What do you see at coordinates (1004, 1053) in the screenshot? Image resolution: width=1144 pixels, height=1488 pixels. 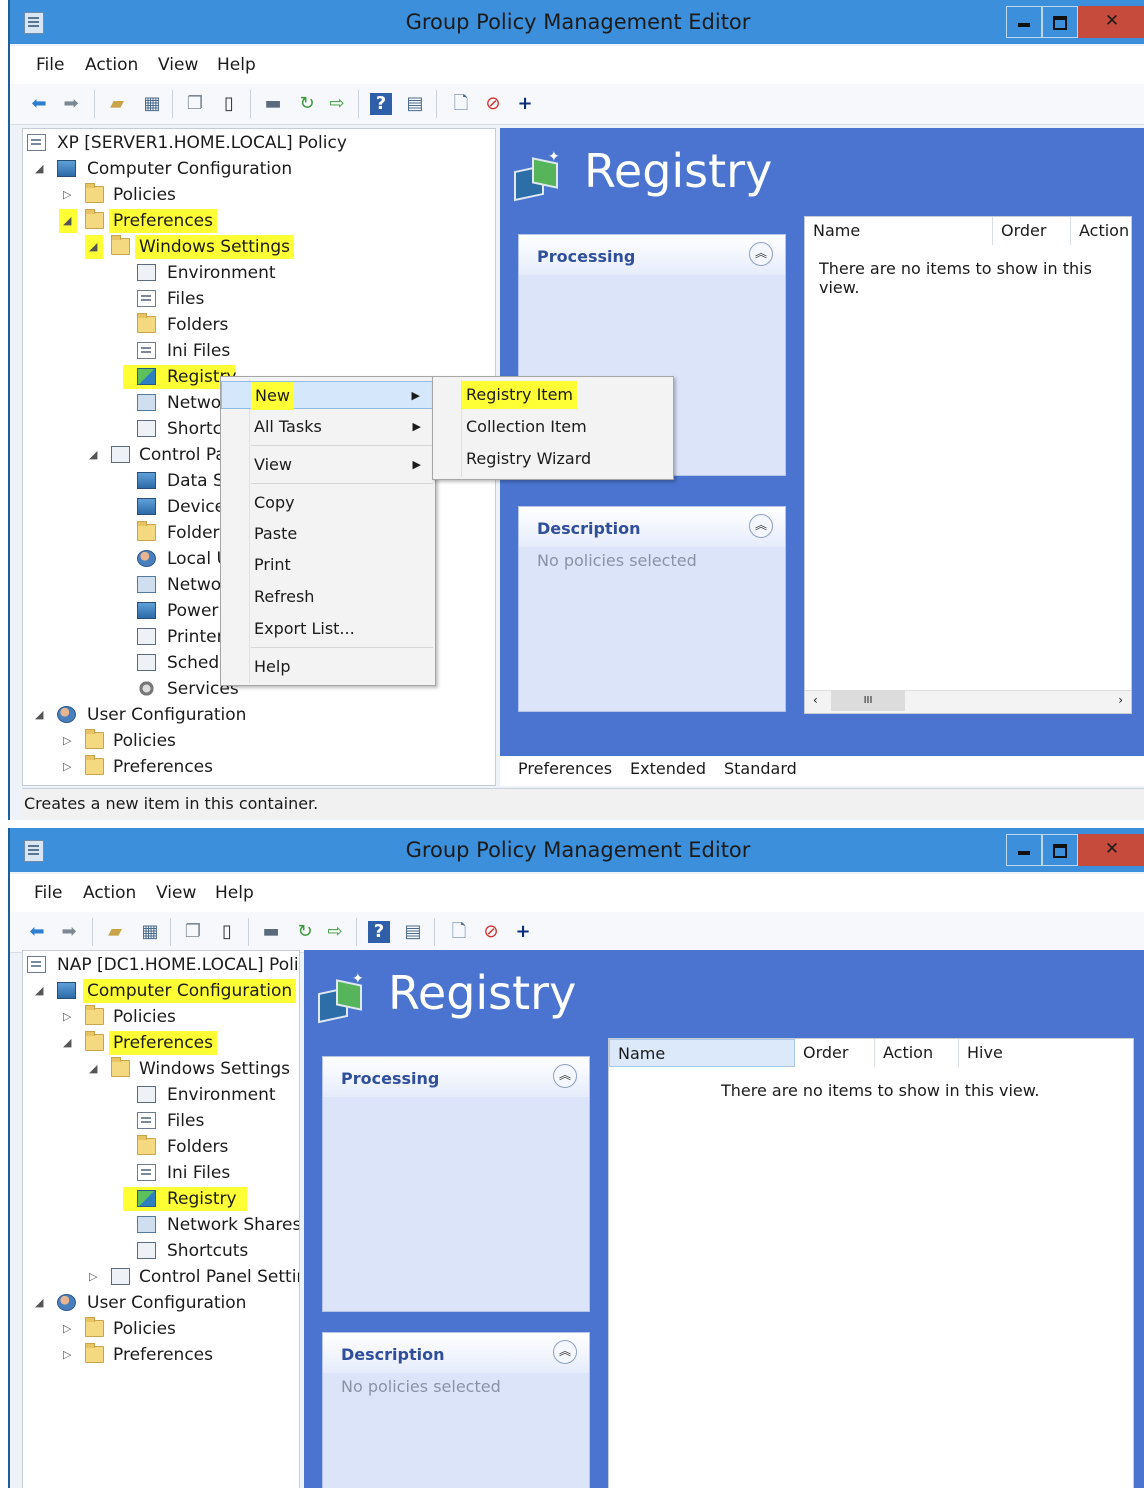 I see `column-header-hive: Hive` at bounding box center [1004, 1053].